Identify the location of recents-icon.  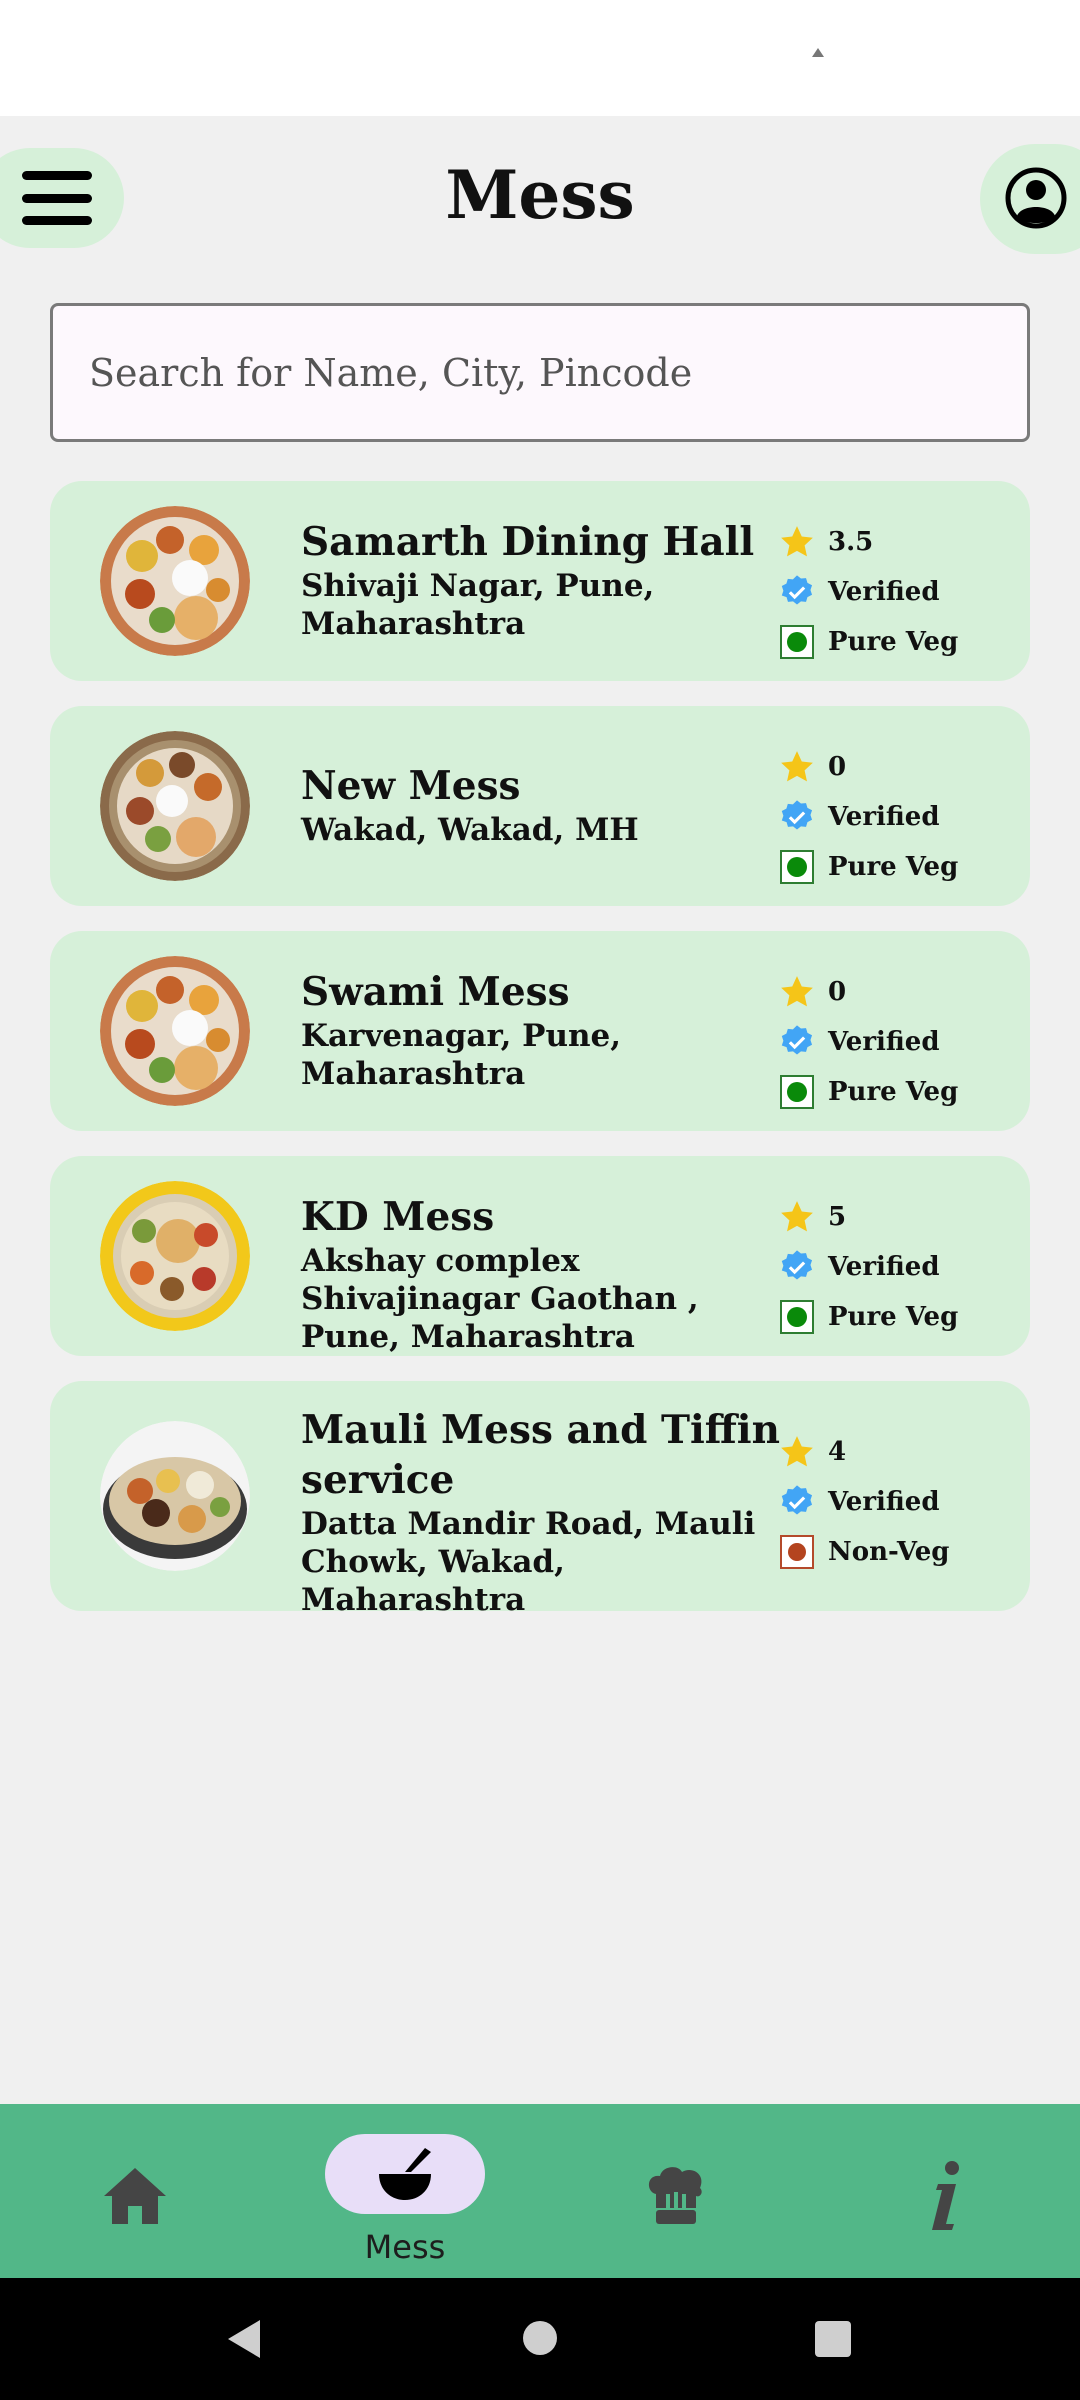
(833, 2339).